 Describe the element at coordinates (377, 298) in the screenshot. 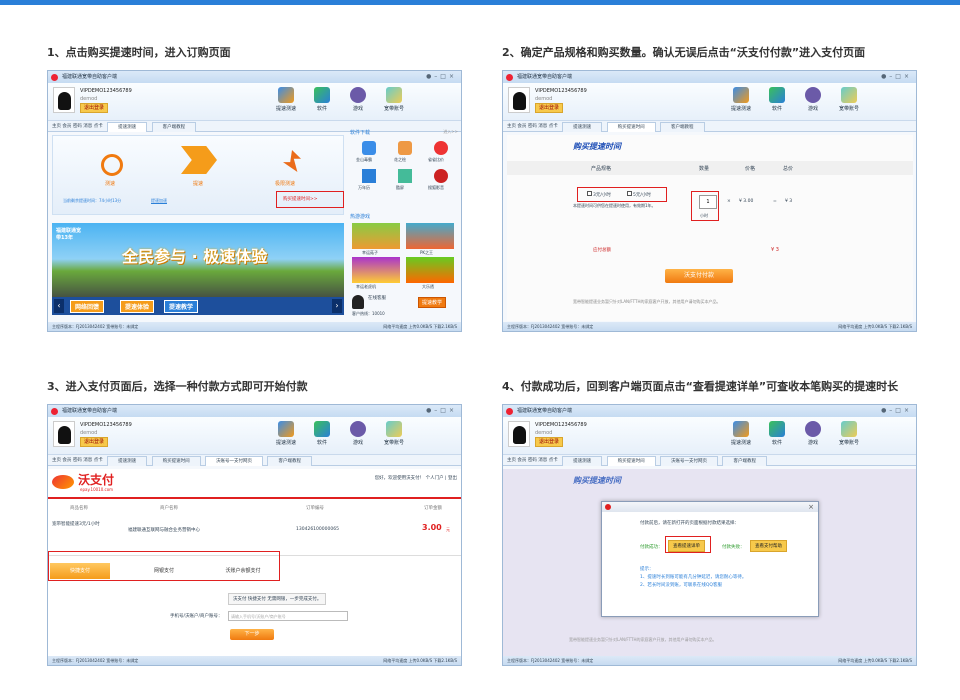

I see `online-service-link: 在线客服` at that location.